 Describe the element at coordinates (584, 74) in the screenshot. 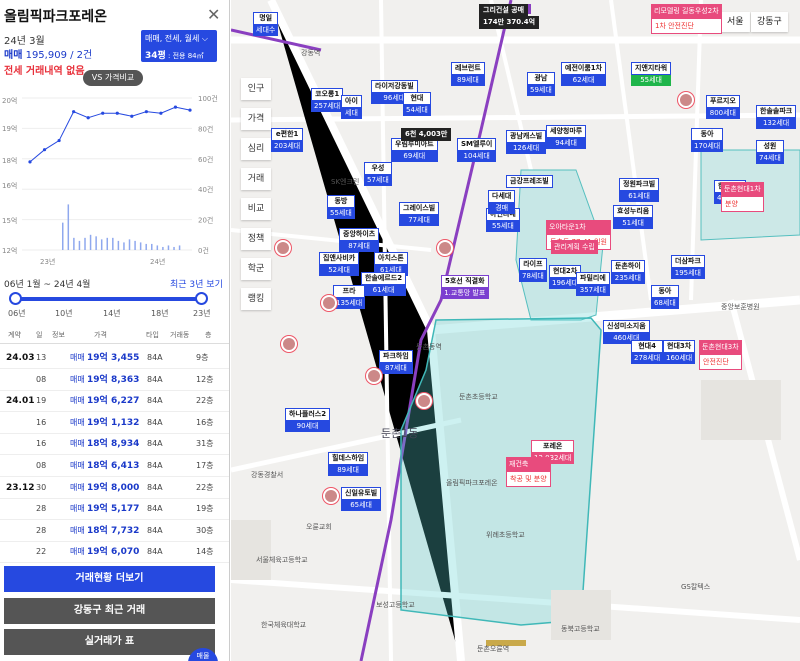

I see `apartment-marker: 예전이룸1차 62세대` at that location.